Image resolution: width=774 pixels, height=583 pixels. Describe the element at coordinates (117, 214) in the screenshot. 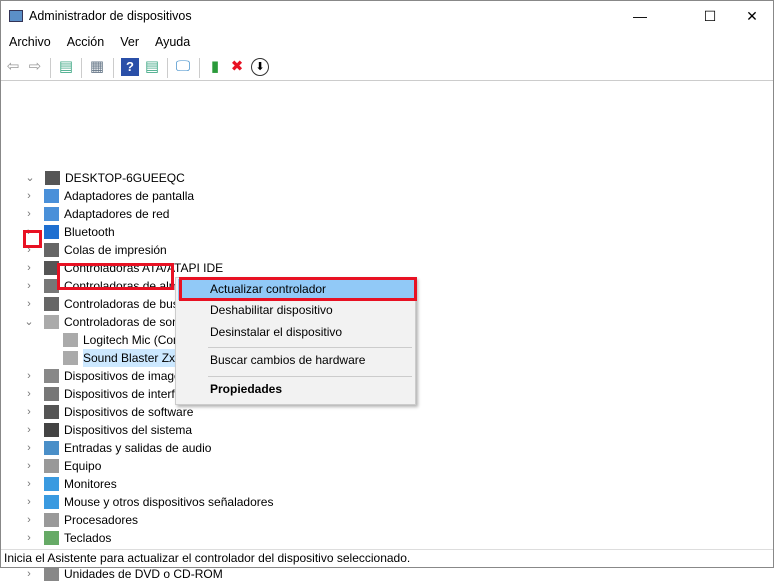

I see `tree-item-label: Adaptadores de red` at that location.